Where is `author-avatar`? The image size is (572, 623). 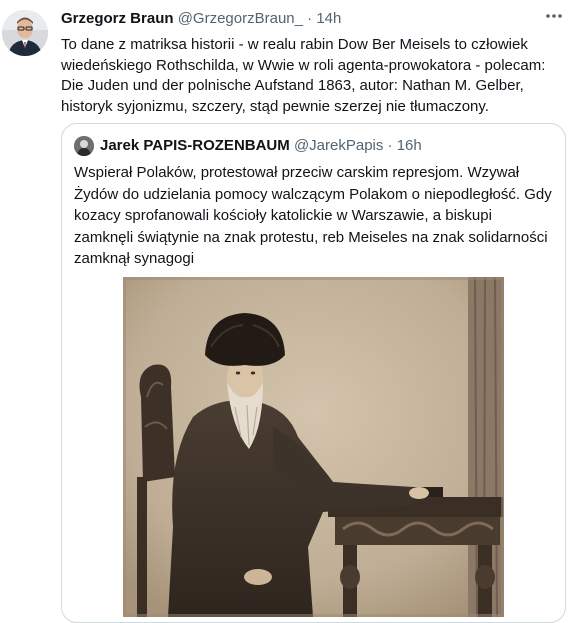
author-avatar is located at coordinates (25, 33).